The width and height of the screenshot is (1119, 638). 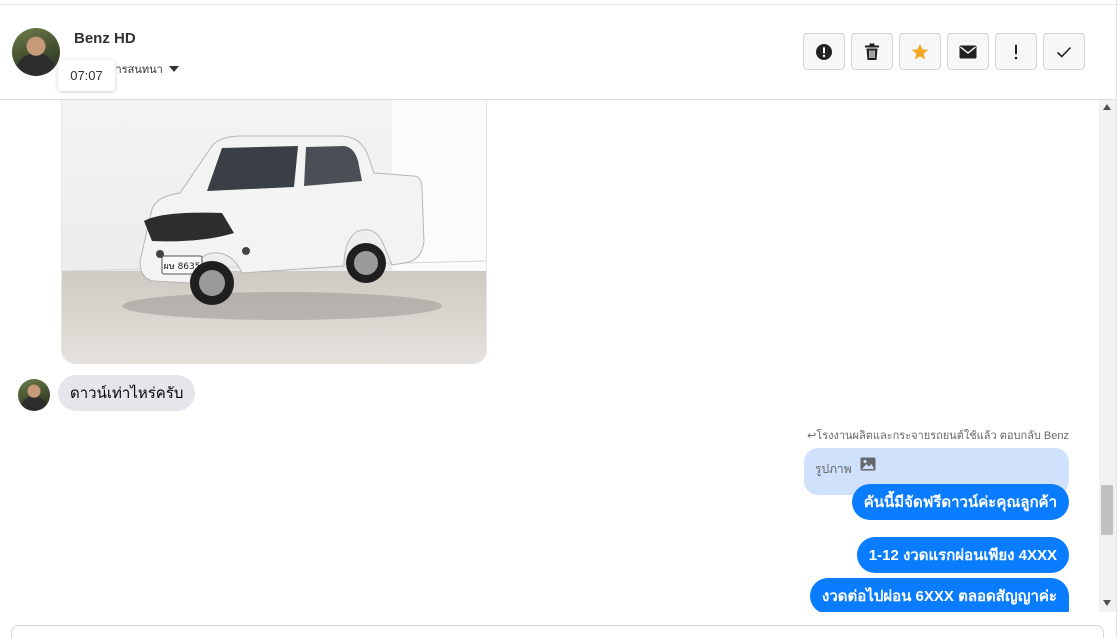 I want to click on trash-icon, so click(x=872, y=51).